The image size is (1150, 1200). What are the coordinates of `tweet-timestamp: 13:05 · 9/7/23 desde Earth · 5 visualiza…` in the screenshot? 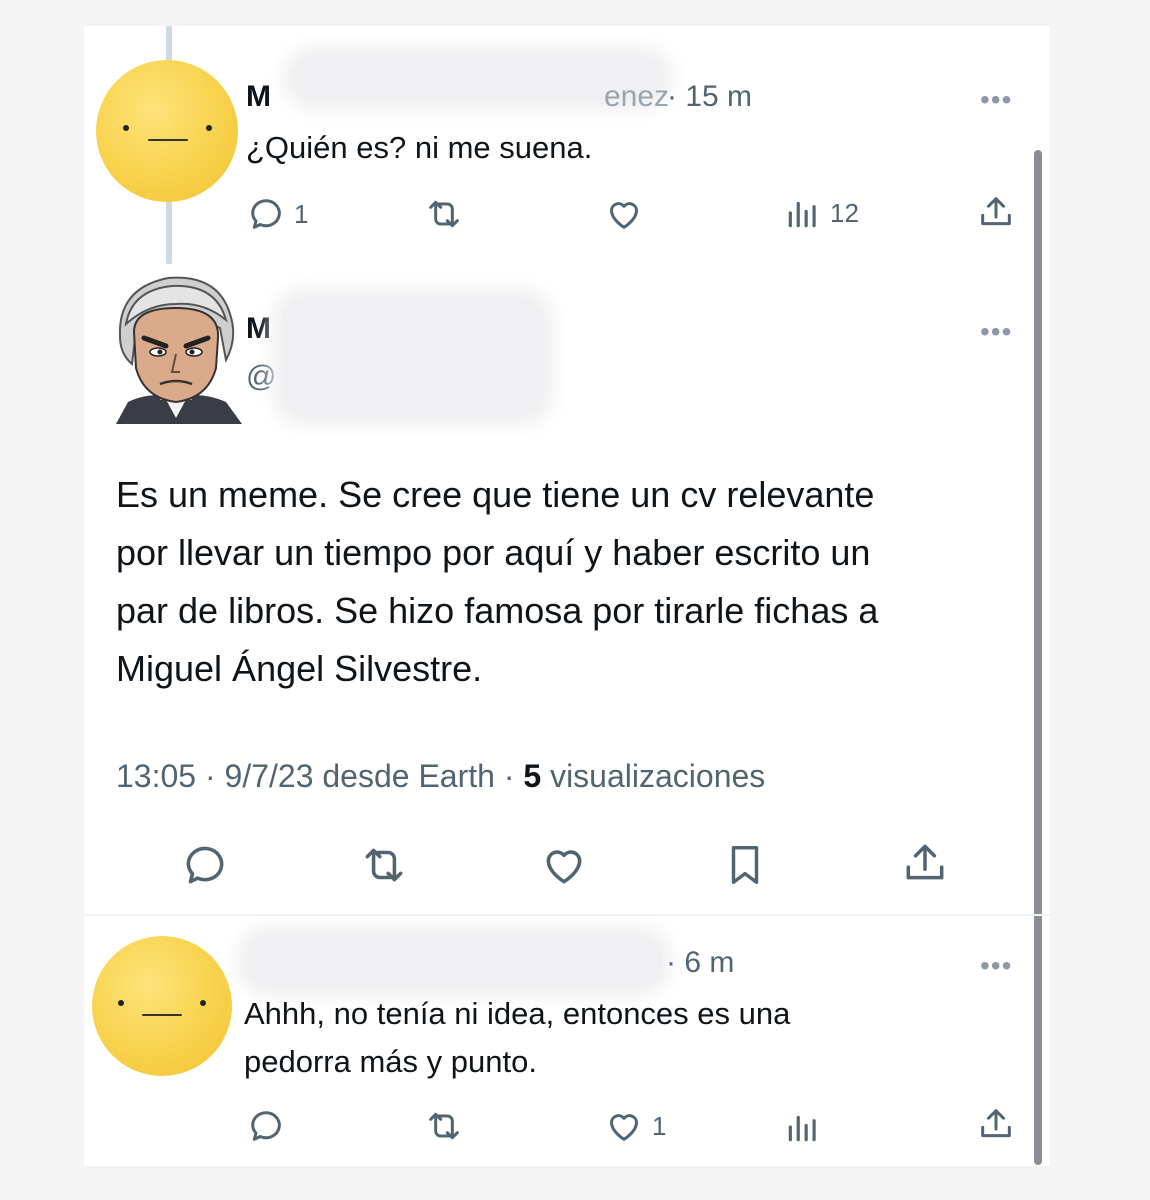 It's located at (440, 776).